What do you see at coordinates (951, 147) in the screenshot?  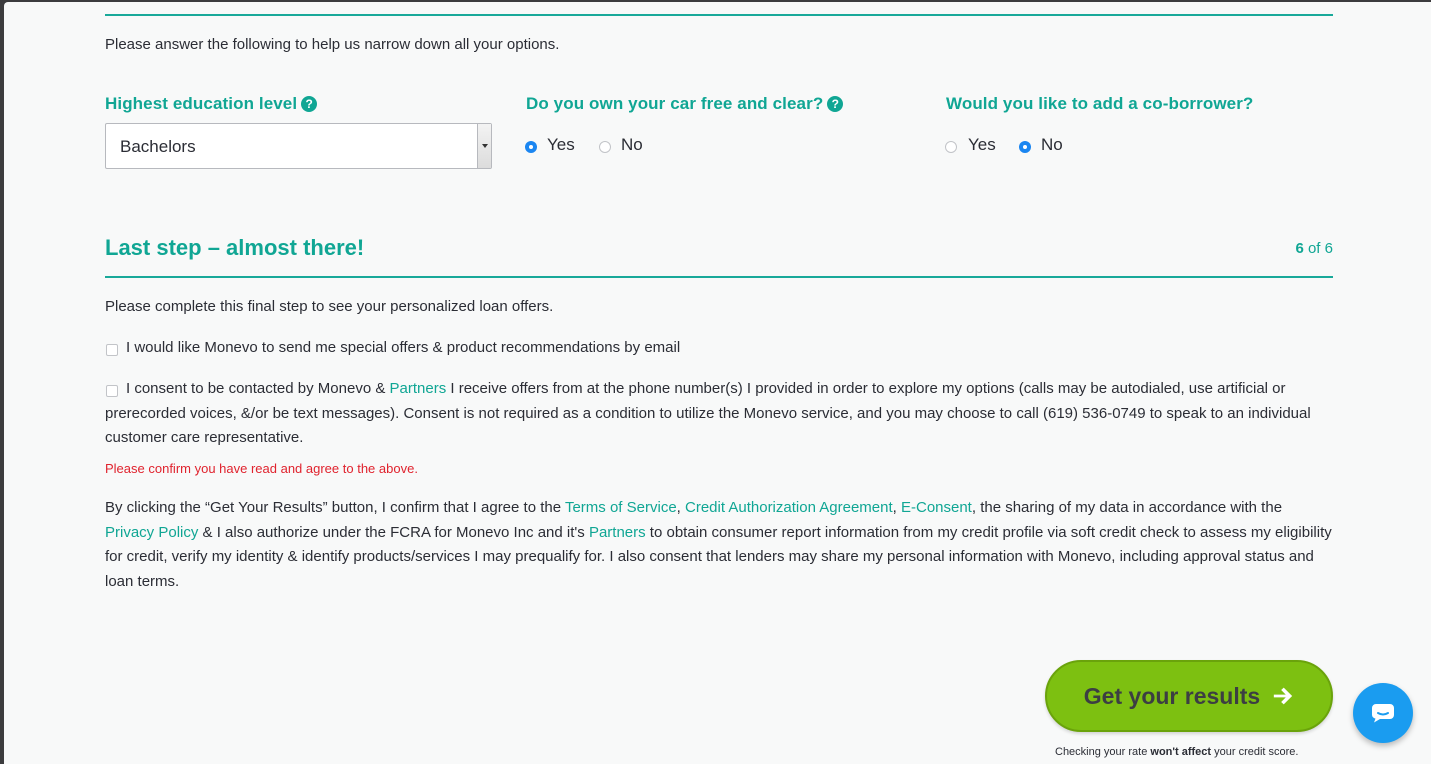 I see `coborrower-radio-yes` at bounding box center [951, 147].